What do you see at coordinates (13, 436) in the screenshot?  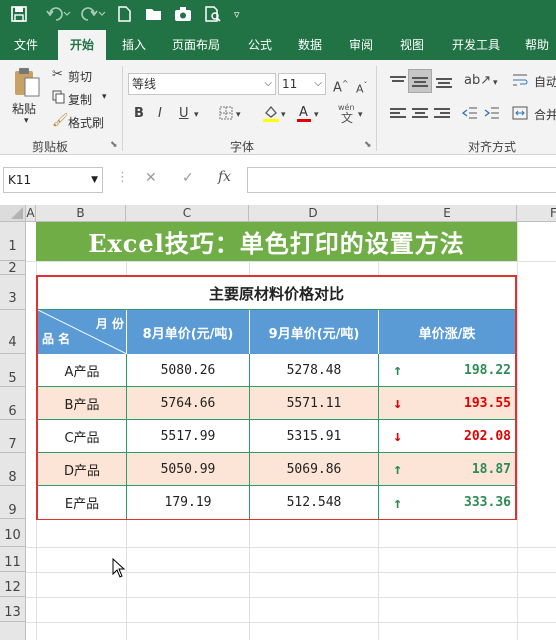 I see `row-header-7: 7` at bounding box center [13, 436].